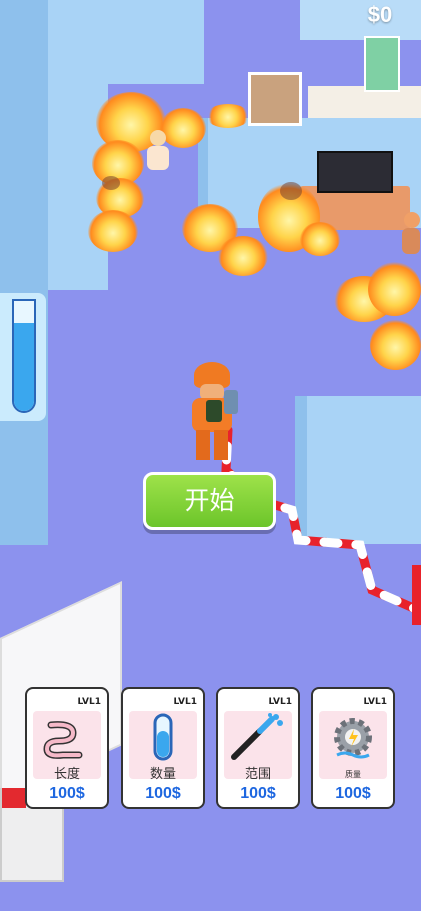 The width and height of the screenshot is (421, 911). I want to click on gear-quality-icon, so click(353, 738).